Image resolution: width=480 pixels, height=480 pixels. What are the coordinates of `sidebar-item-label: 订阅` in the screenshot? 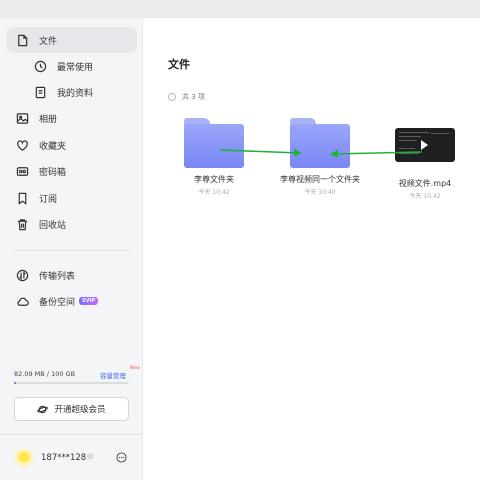 It's located at (48, 199).